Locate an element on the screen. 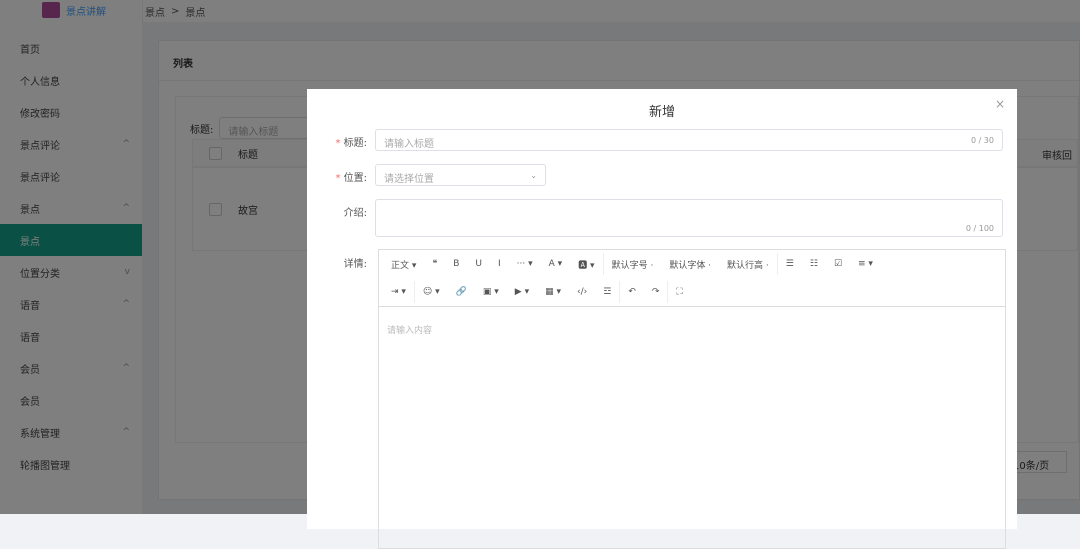  toolbar-button-icon: ☷ is located at coordinates (814, 264).